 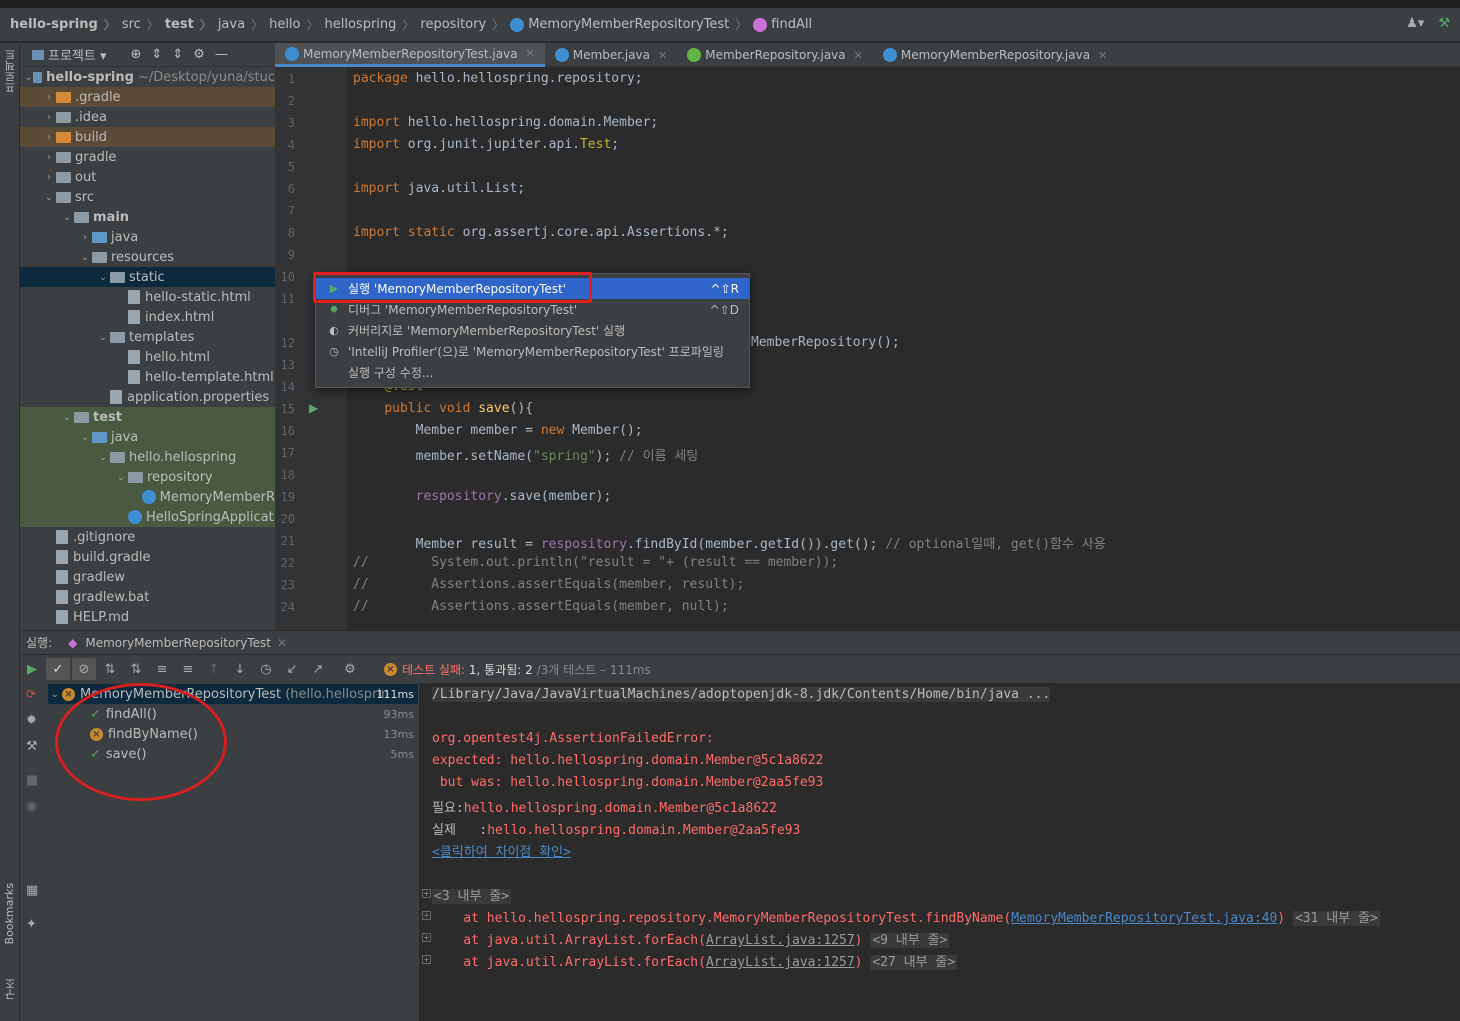 What do you see at coordinates (472, 894) in the screenshot?
I see `console-line: <3 내부 줄>` at bounding box center [472, 894].